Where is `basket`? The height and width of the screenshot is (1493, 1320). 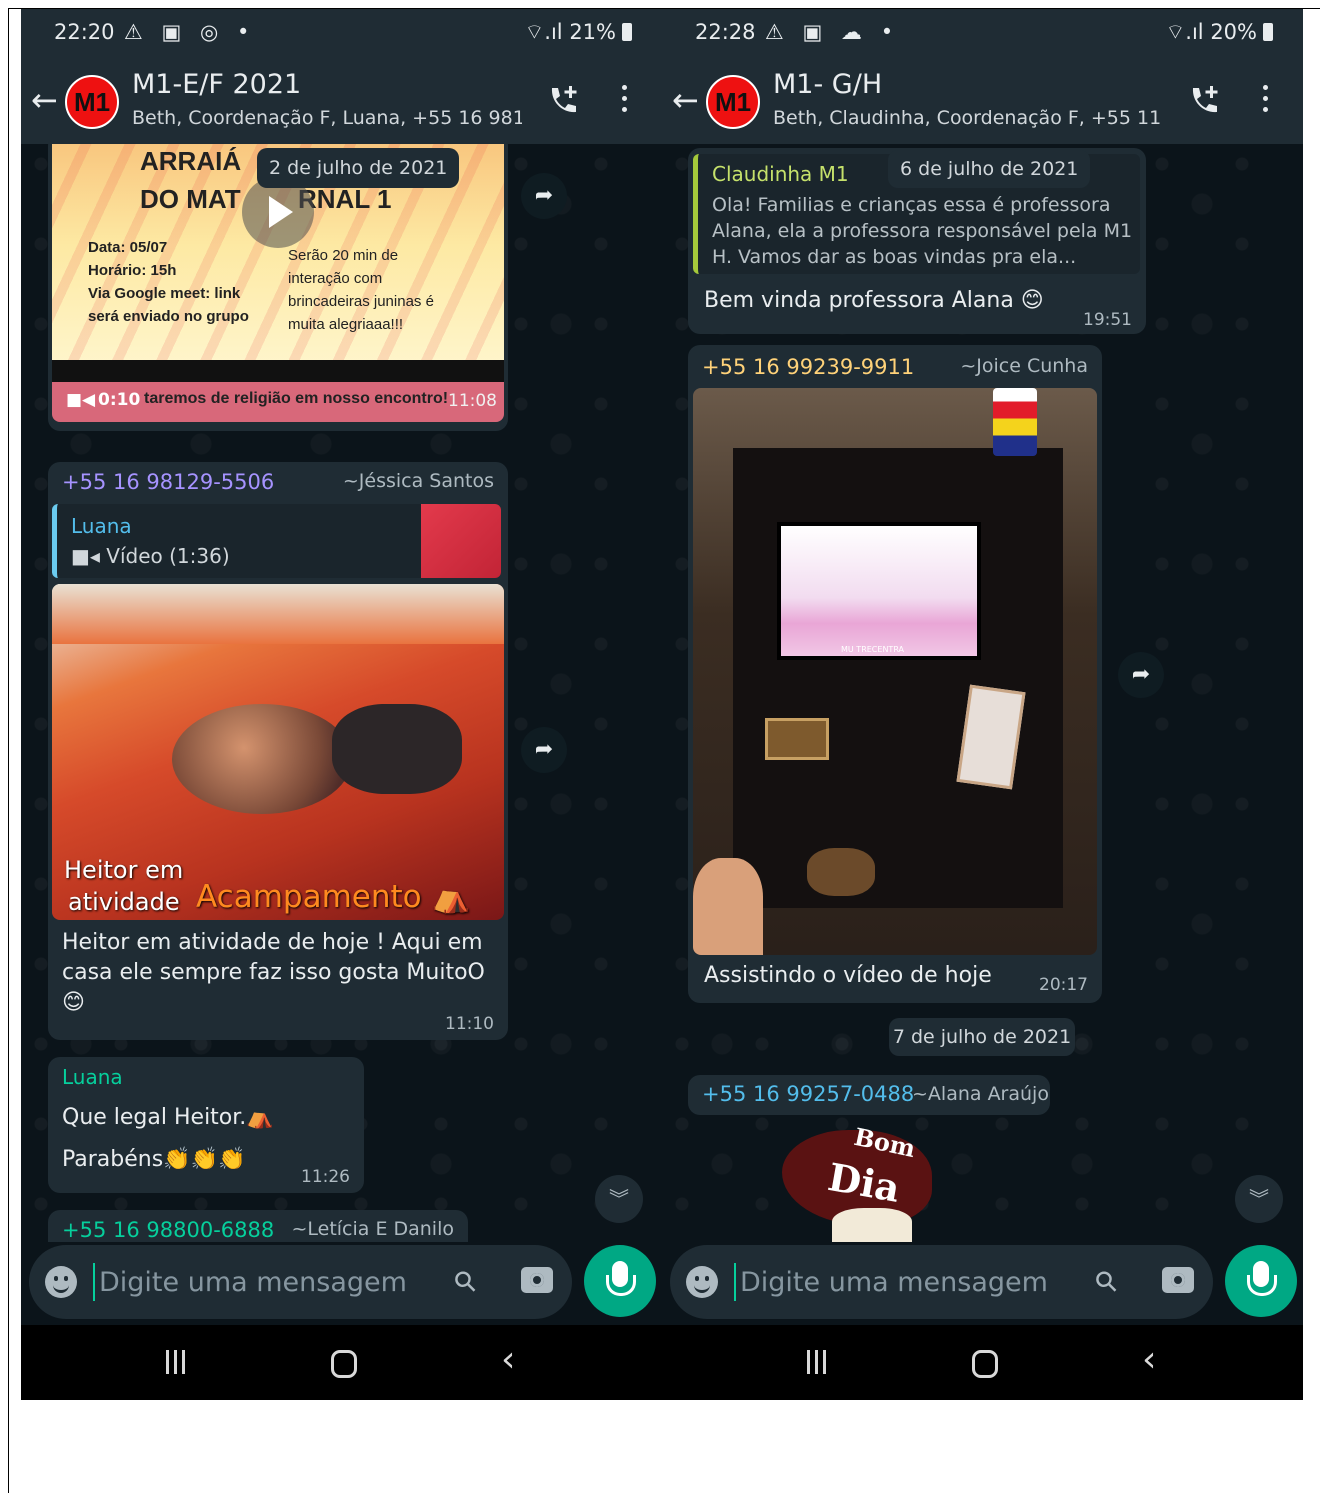
basket is located at coordinates (841, 872).